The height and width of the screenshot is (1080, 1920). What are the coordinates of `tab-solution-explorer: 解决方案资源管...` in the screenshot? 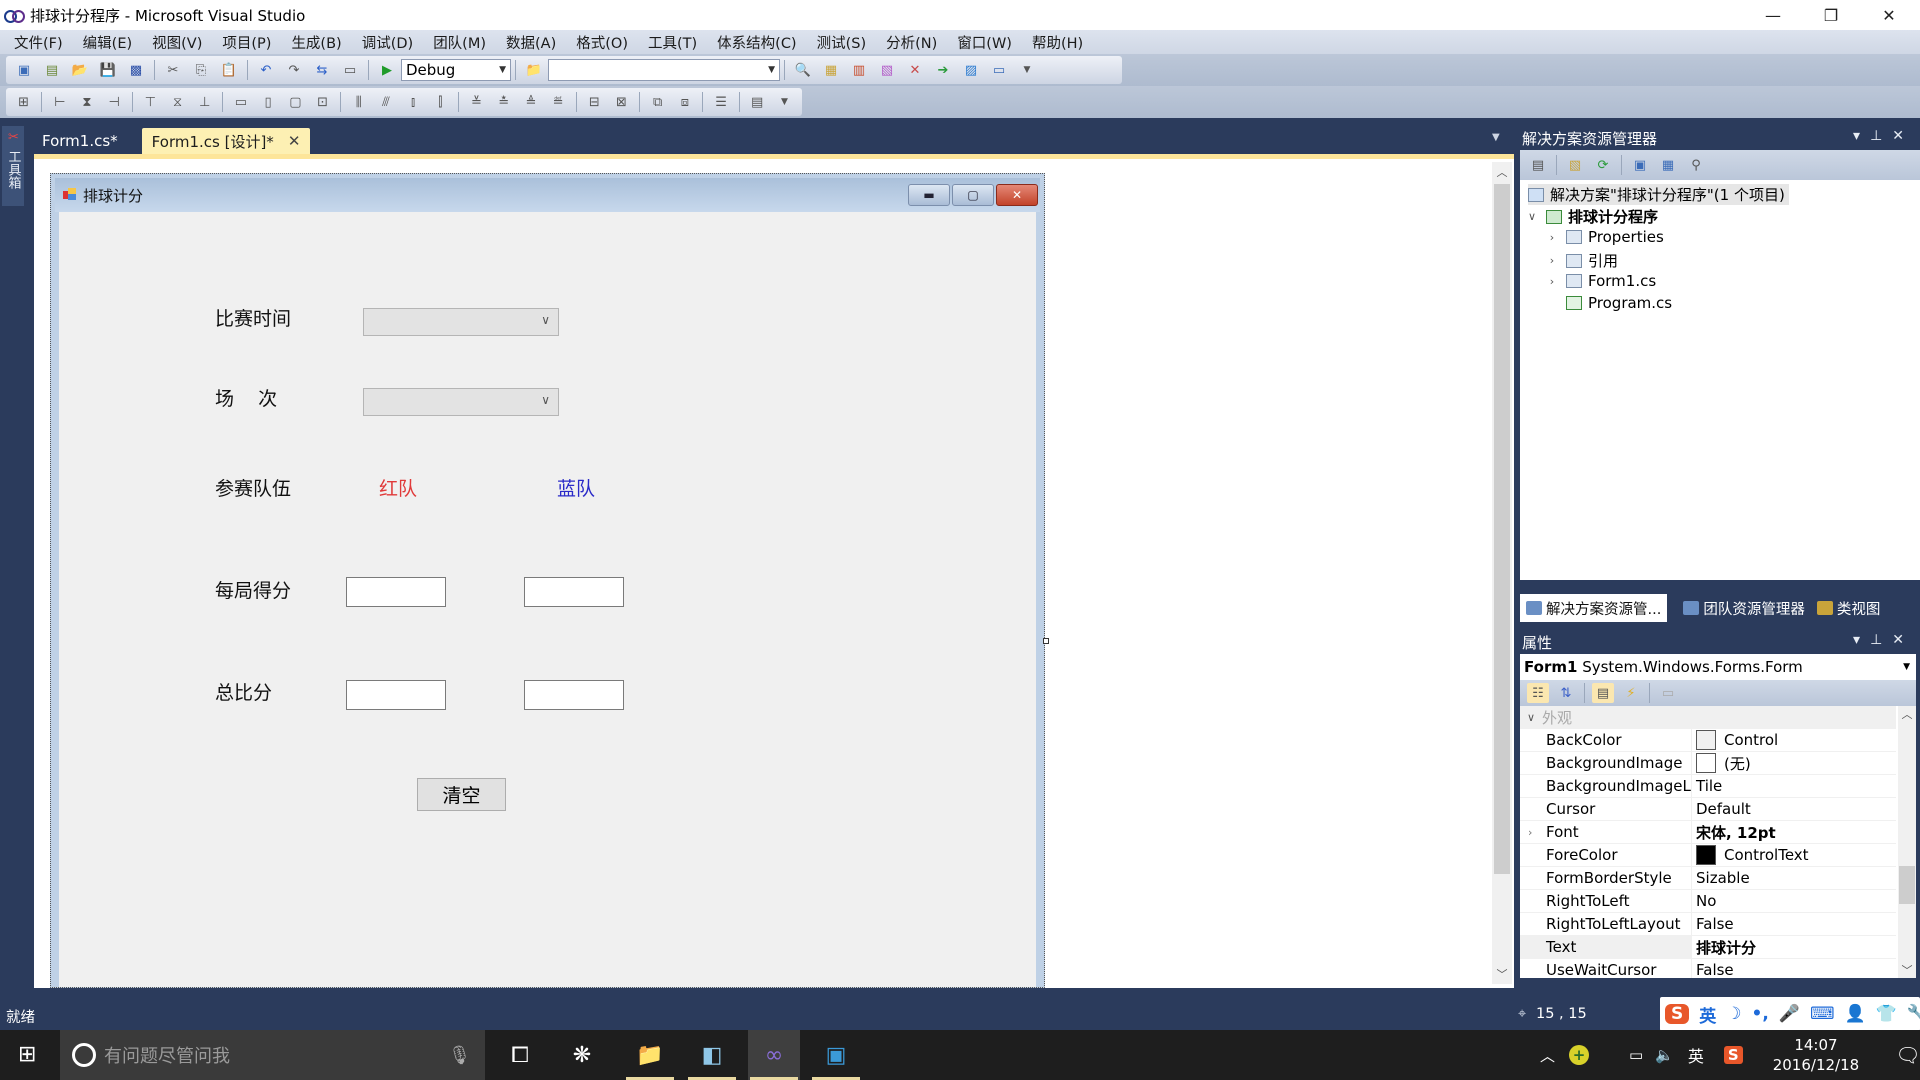 It's located at (1594, 608).